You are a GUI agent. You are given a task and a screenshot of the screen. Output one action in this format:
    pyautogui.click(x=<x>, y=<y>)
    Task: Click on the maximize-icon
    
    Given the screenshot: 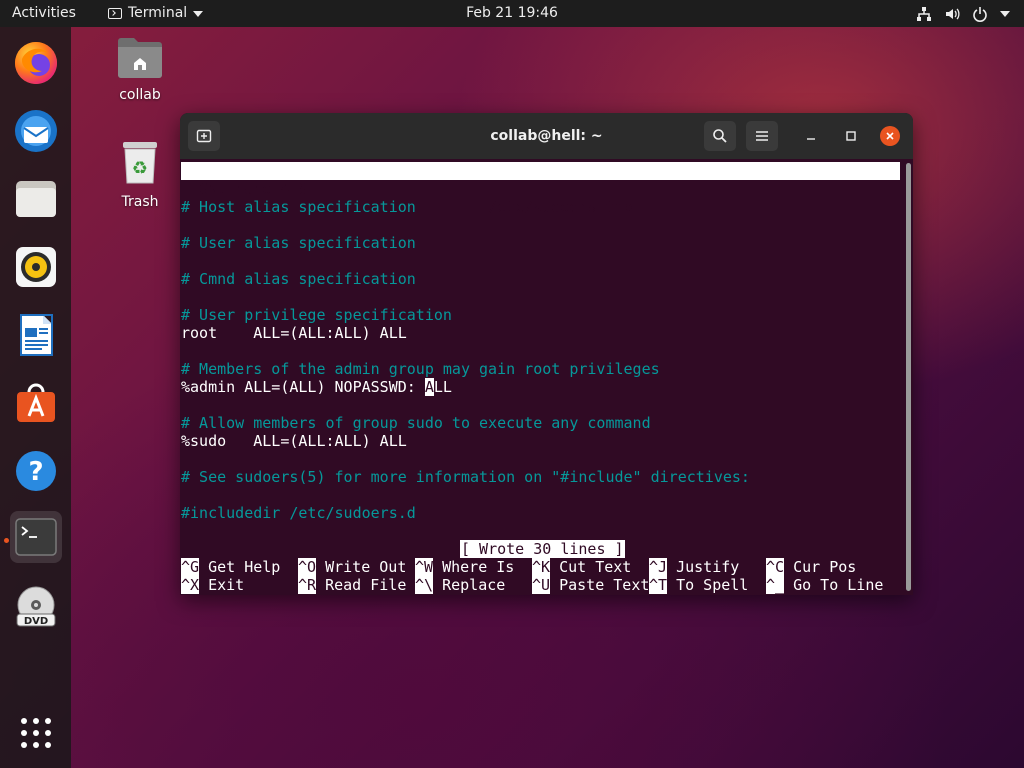 What is the action you would take?
    pyautogui.click(x=851, y=136)
    